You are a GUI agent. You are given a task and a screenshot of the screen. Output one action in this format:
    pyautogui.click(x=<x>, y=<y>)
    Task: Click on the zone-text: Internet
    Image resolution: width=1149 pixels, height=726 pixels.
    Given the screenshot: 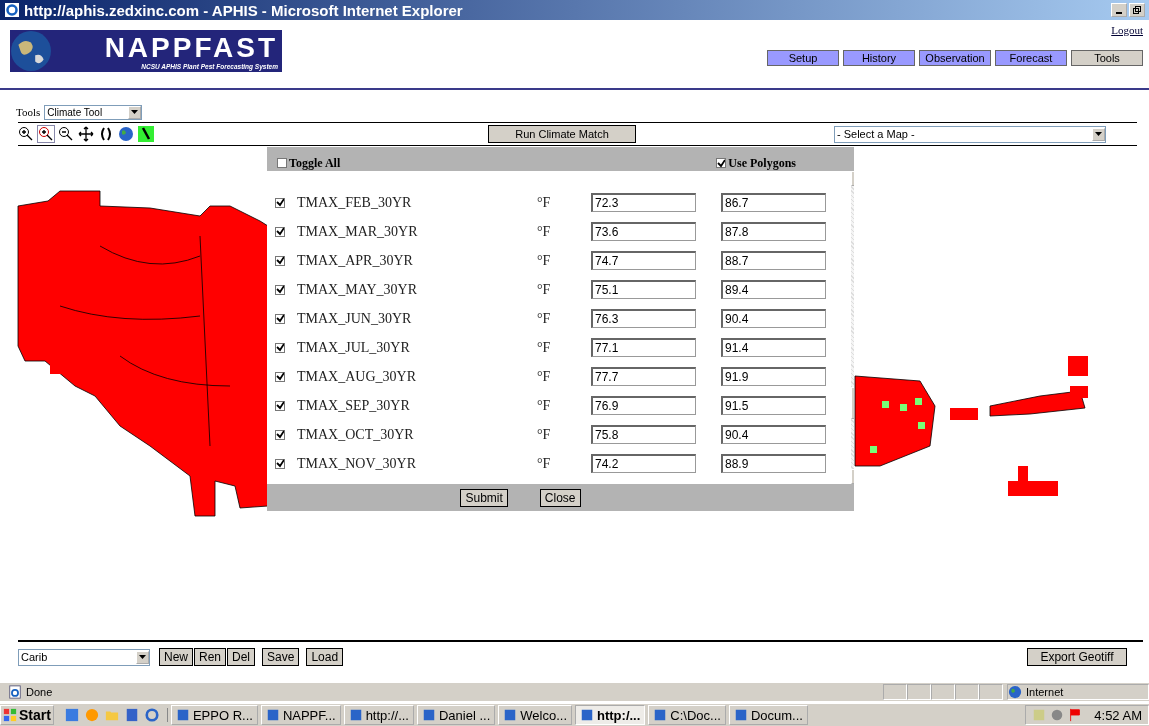 What is the action you would take?
    pyautogui.click(x=1045, y=692)
    